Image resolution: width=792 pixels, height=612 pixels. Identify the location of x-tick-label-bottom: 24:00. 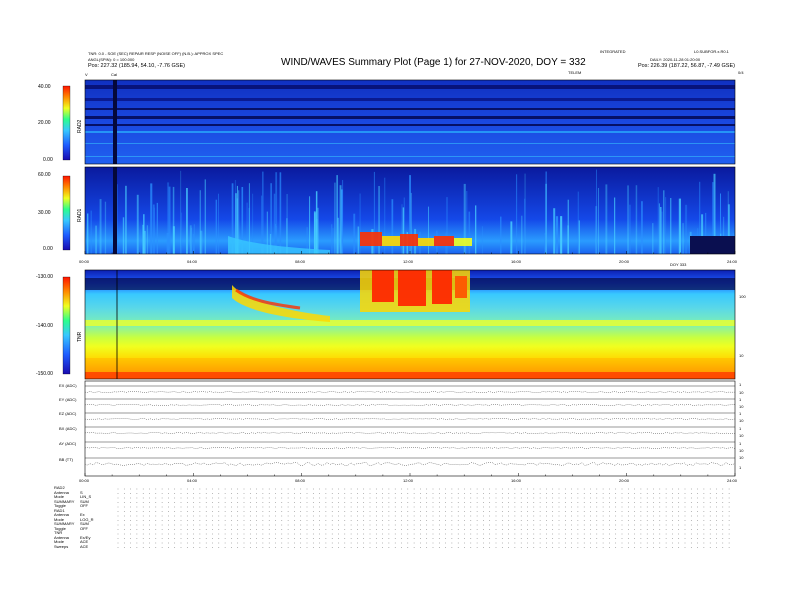
(732, 480).